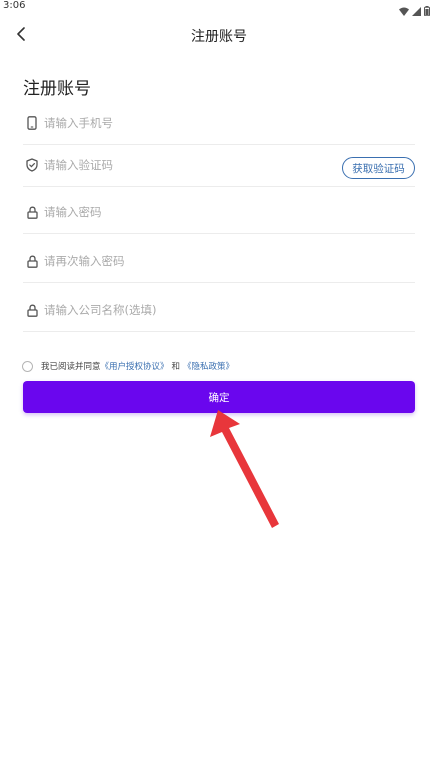 This screenshot has width=438, height=781. I want to click on agreement-row: 我已阅读并同意 《用户授权协议》 和 《隐私政策》, so click(128, 366).